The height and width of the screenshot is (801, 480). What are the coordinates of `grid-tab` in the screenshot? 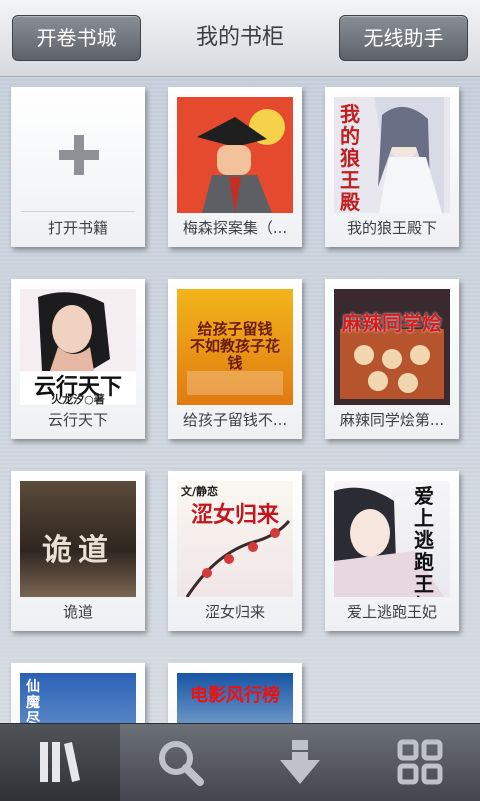 It's located at (420, 762).